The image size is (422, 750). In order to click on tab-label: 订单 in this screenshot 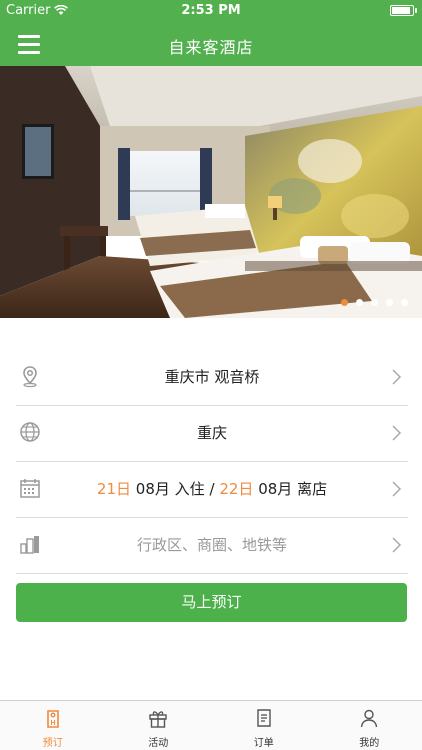, I will do `click(263, 743)`.